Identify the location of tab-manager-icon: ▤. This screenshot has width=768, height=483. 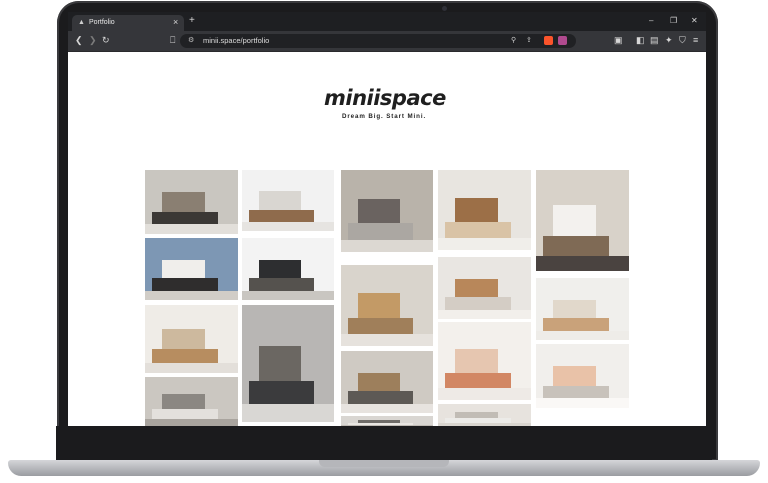
(654, 40).